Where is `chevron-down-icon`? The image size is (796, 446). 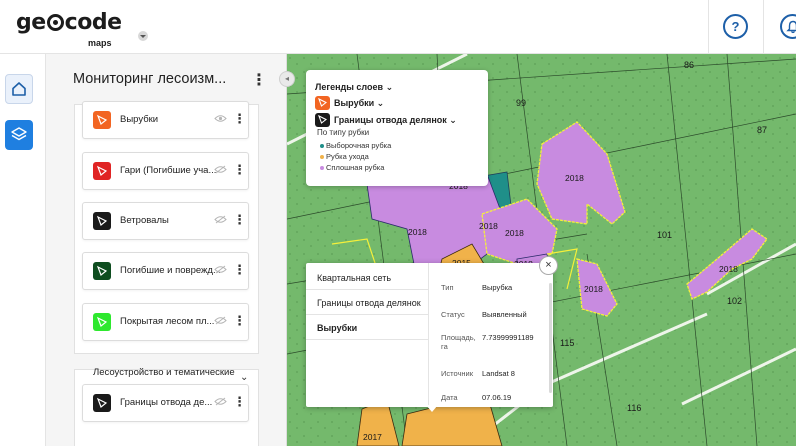 chevron-down-icon is located at coordinates (143, 36).